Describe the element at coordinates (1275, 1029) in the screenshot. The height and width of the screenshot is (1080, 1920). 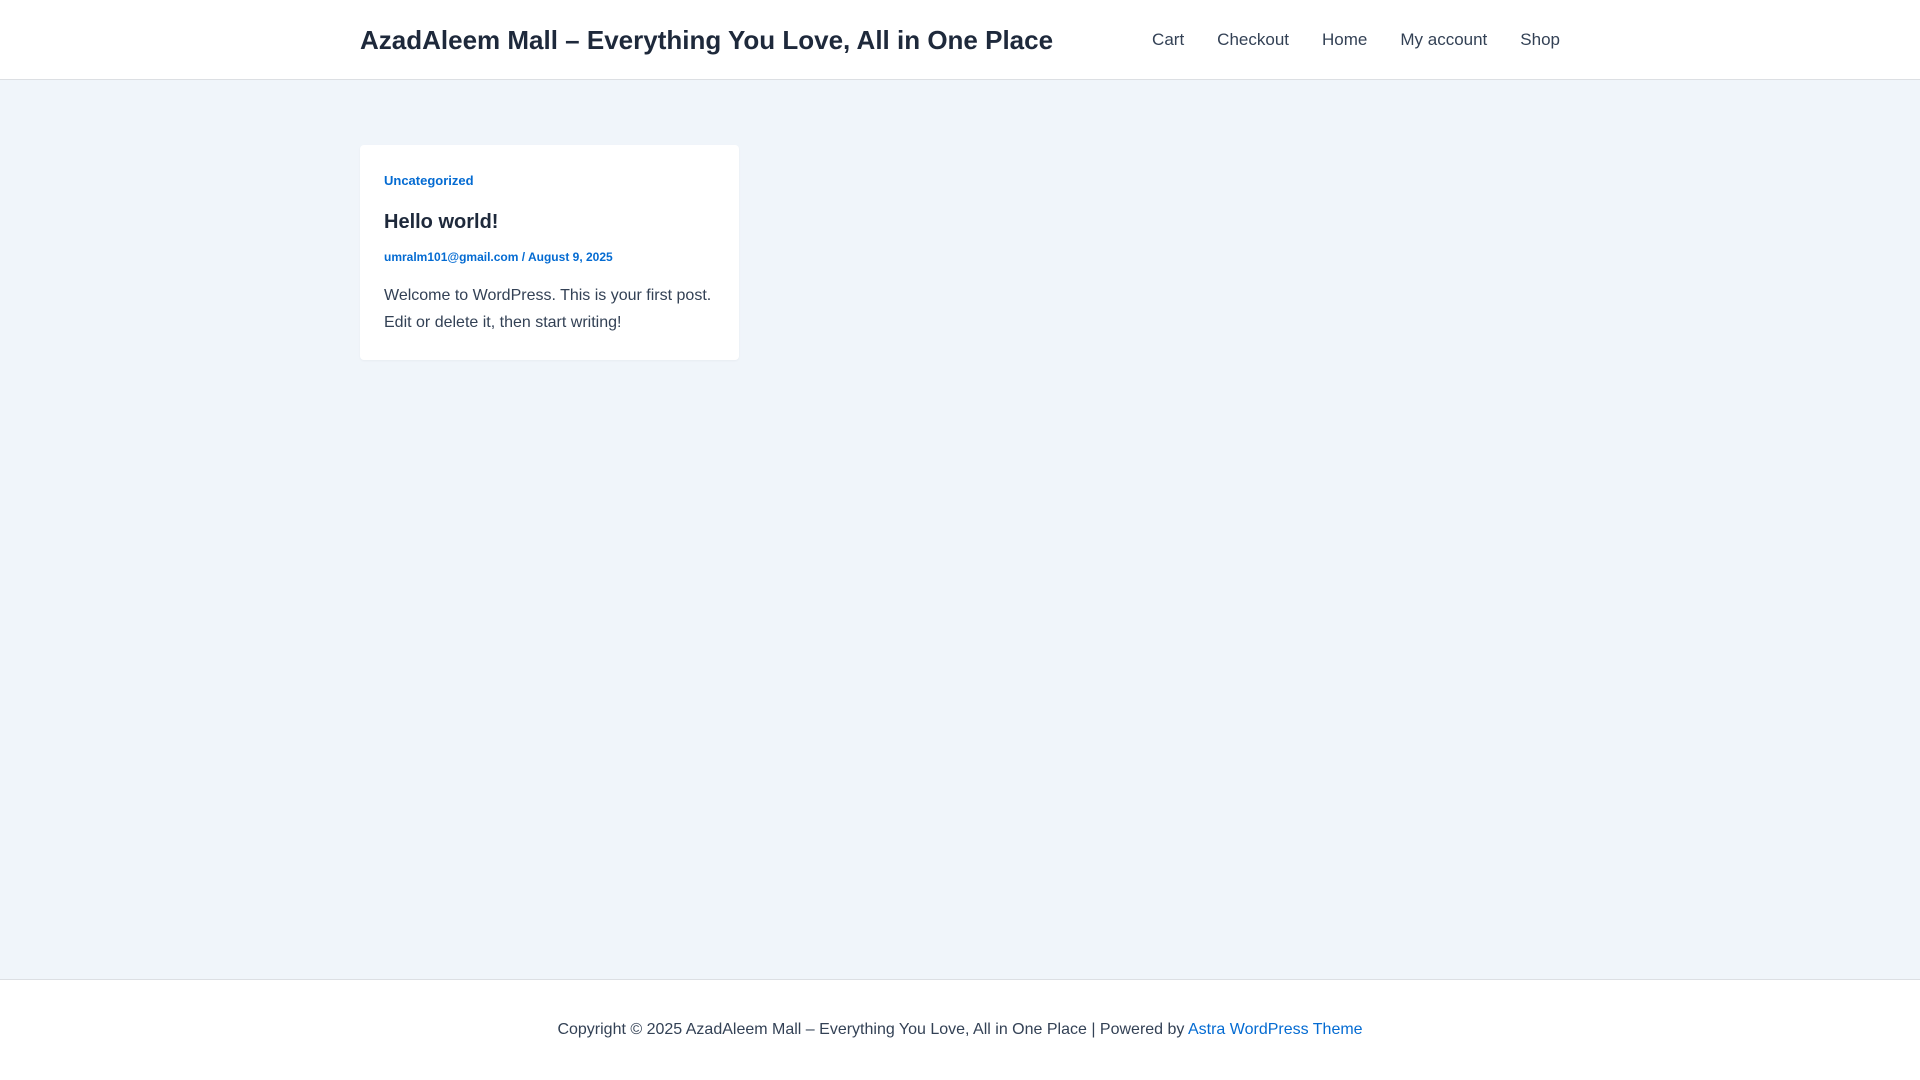
I see `theme-credit-link: Astra WordPress Theme` at that location.